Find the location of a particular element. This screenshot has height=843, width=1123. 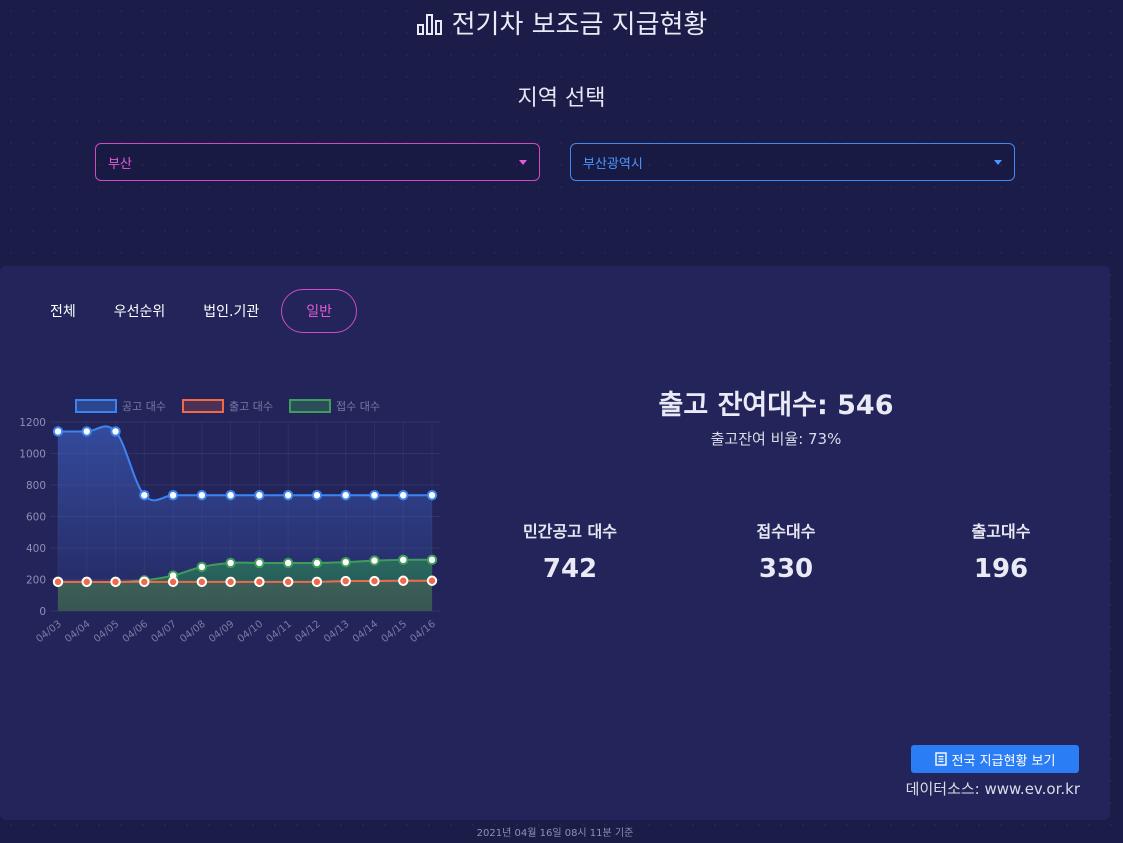

national-status-button: 전국 지급현황 보기 is located at coordinates (995, 759).